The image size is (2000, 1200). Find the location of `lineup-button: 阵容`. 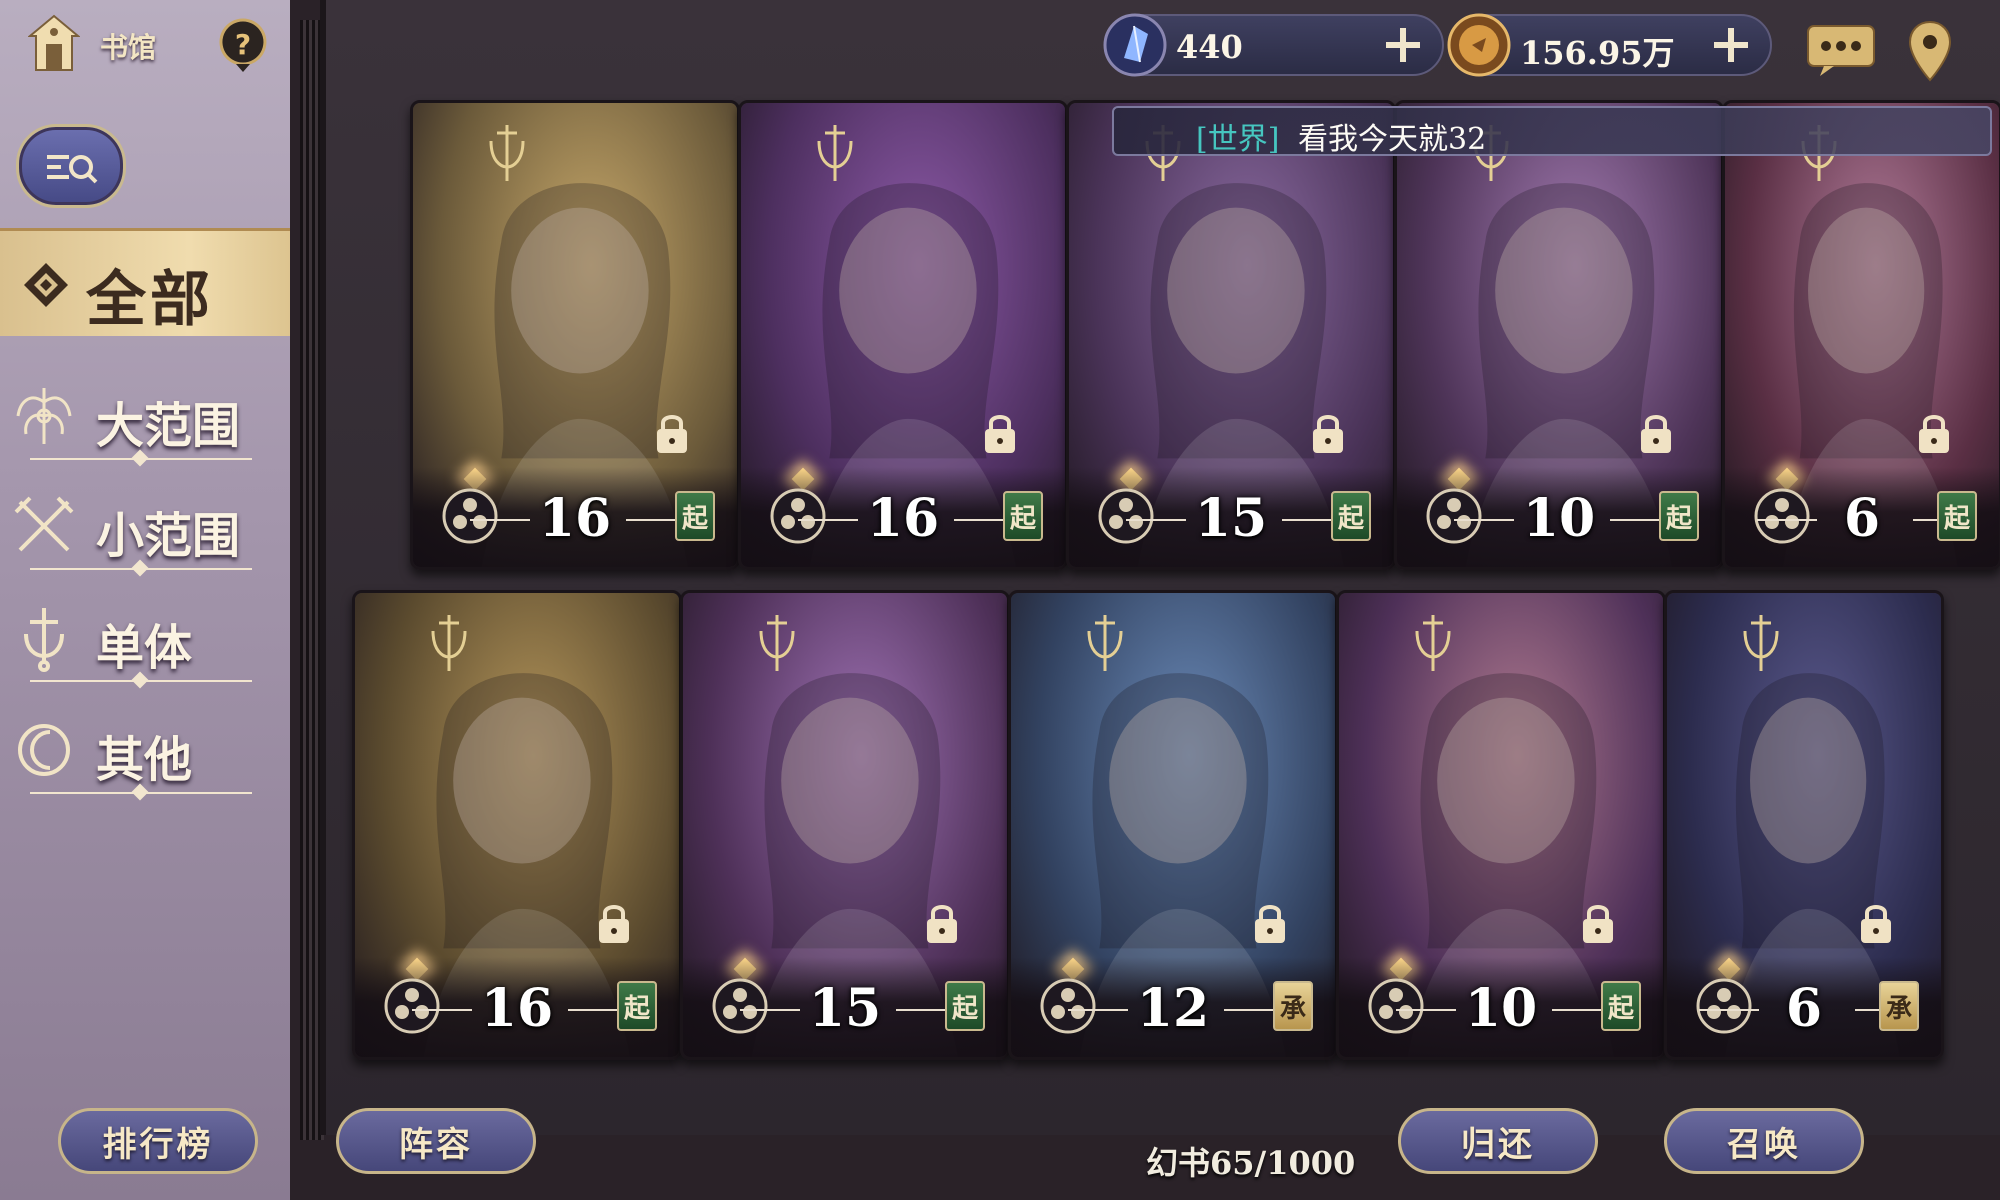

lineup-button: 阵容 is located at coordinates (436, 1141).